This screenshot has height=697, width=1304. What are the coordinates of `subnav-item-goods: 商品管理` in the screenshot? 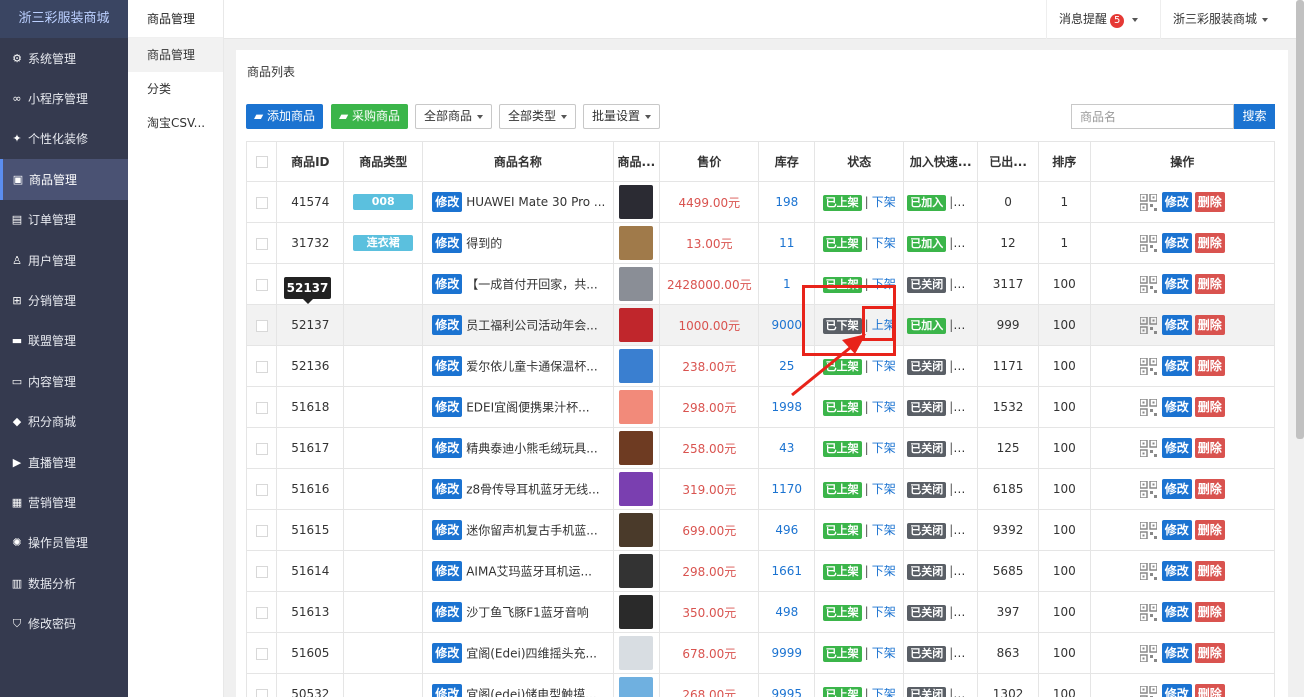 It's located at (175, 55).